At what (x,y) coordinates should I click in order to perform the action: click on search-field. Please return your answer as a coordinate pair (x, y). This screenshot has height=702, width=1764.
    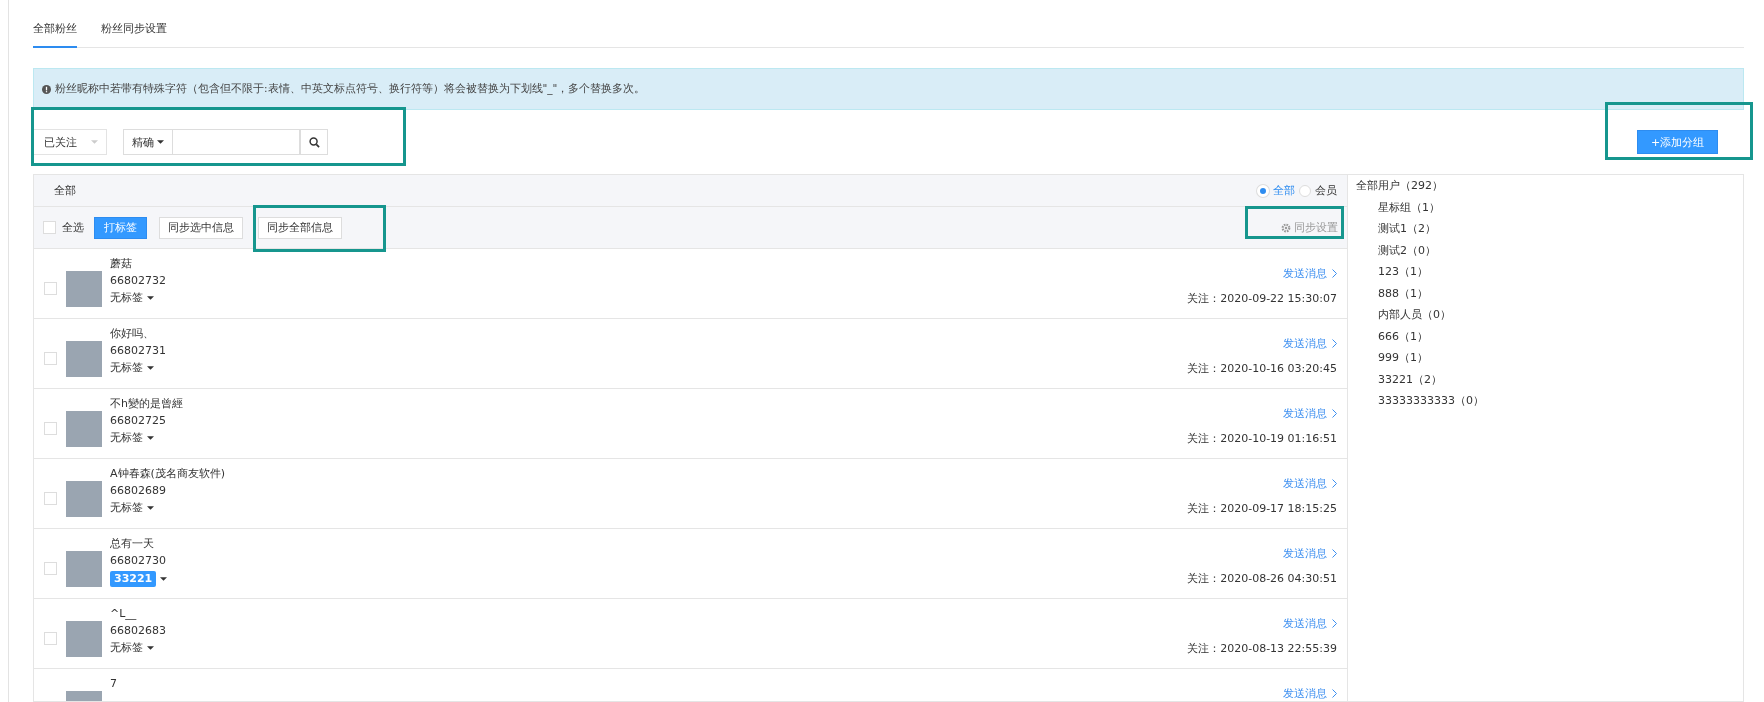
    Looking at the image, I should click on (236, 142).